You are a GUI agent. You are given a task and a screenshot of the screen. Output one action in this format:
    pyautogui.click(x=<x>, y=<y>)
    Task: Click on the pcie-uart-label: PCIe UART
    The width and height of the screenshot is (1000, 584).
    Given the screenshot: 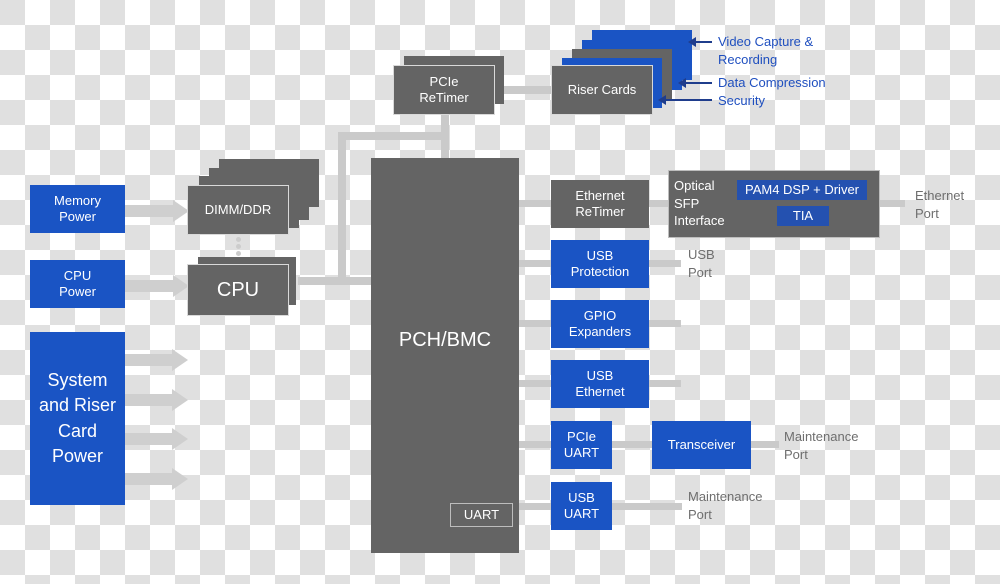 What is the action you would take?
    pyautogui.click(x=581, y=444)
    